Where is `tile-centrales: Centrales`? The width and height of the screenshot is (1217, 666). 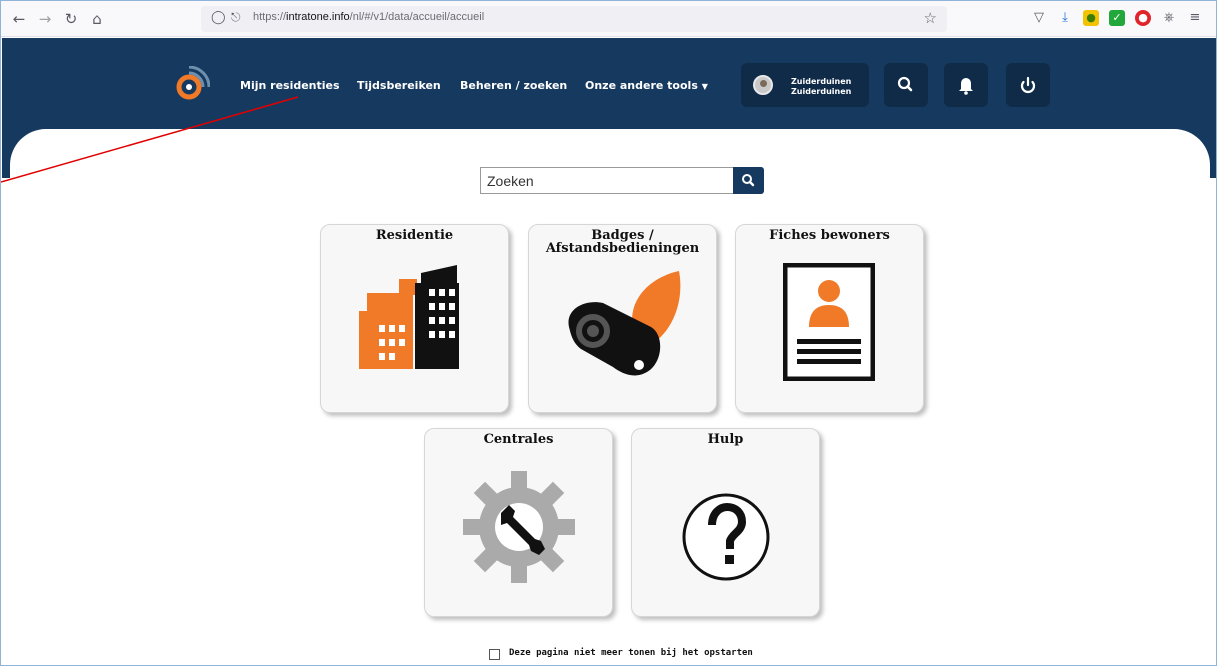
tile-centrales: Centrales is located at coordinates (518, 522).